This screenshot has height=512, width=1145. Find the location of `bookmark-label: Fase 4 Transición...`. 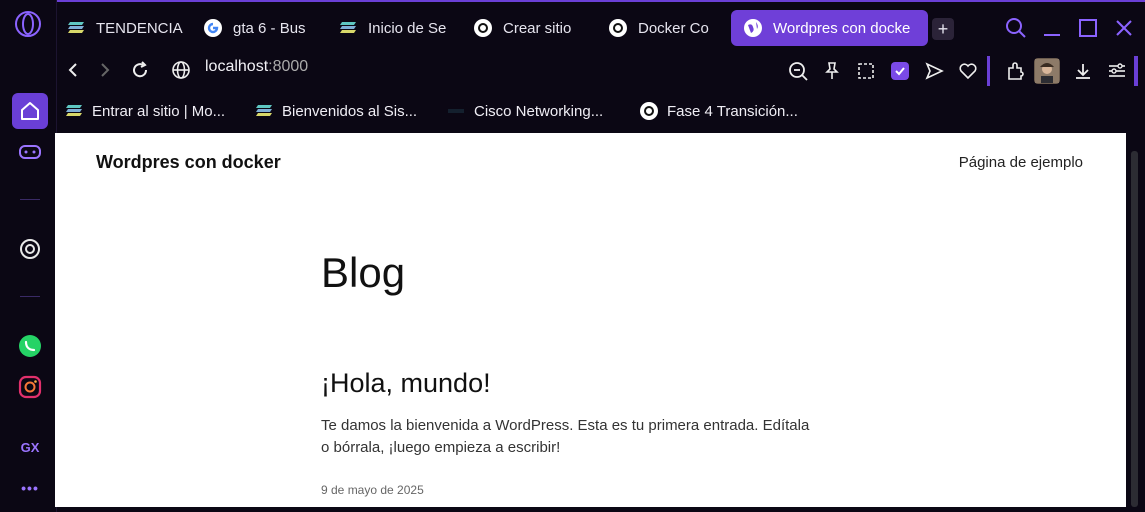

bookmark-label: Fase 4 Transición... is located at coordinates (732, 111).